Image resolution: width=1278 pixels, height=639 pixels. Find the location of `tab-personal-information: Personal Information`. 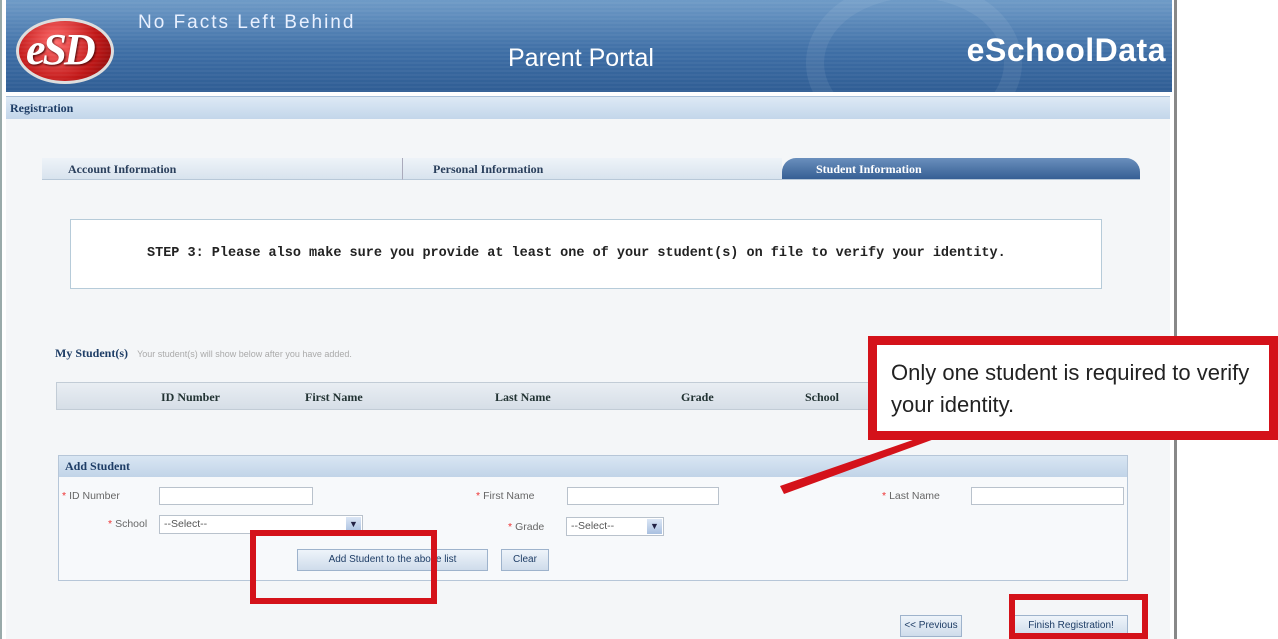

tab-personal-information: Personal Information is located at coordinates (592, 169).